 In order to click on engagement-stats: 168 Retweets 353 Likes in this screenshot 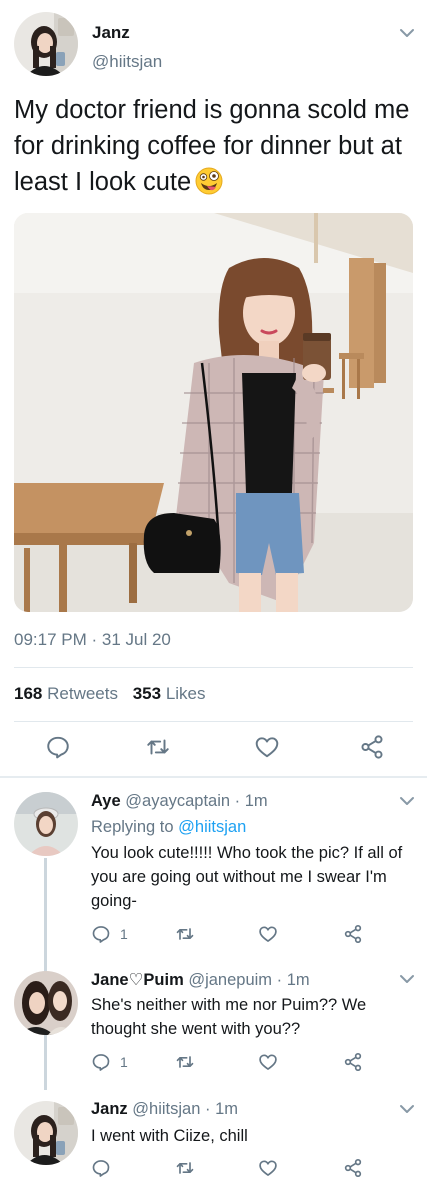, I will do `click(110, 694)`.